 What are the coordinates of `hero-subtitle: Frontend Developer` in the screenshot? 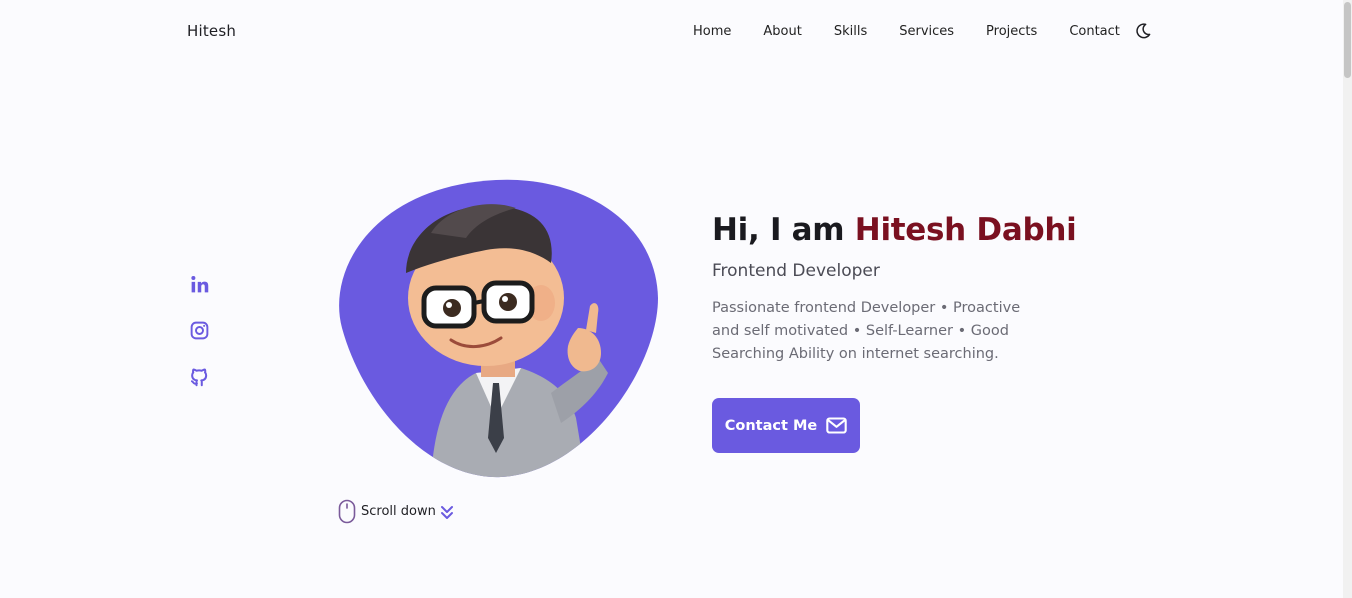 It's located at (796, 271).